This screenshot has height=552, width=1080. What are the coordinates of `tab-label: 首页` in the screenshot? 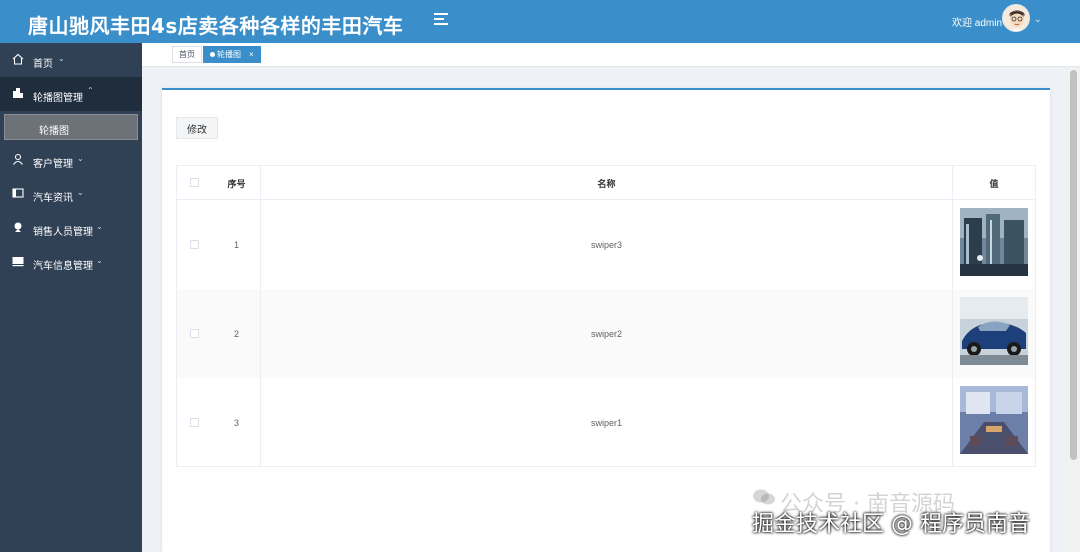 It's located at (187, 54).